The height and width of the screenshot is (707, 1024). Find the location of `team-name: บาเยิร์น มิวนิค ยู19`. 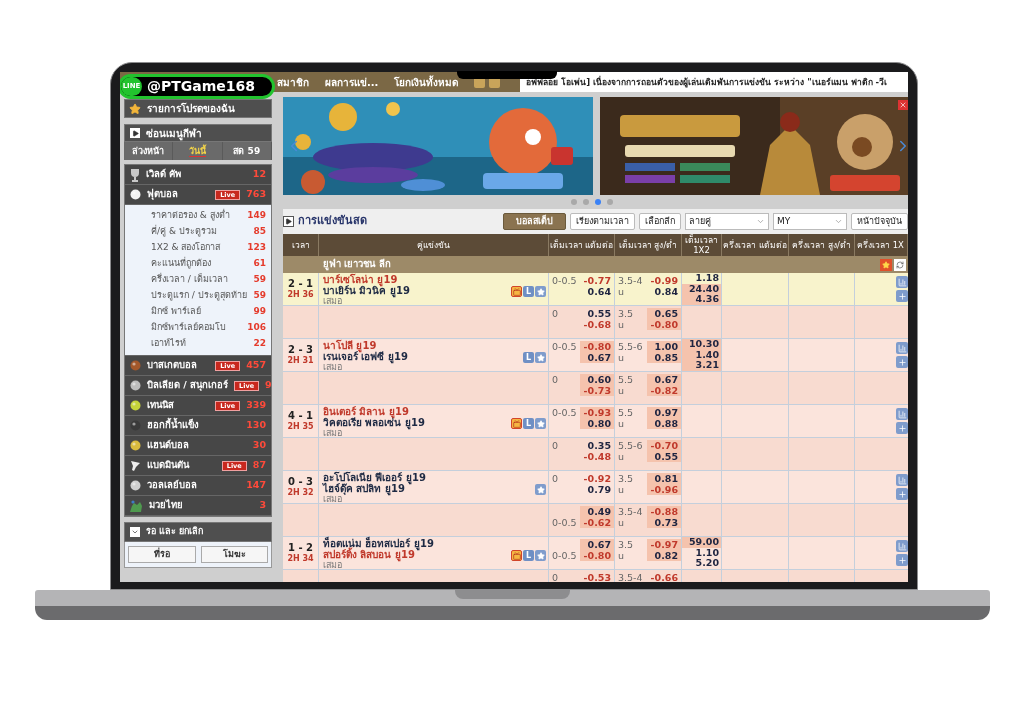

team-name: บาเยิร์น มิวนิค ยู19 is located at coordinates (417, 290).